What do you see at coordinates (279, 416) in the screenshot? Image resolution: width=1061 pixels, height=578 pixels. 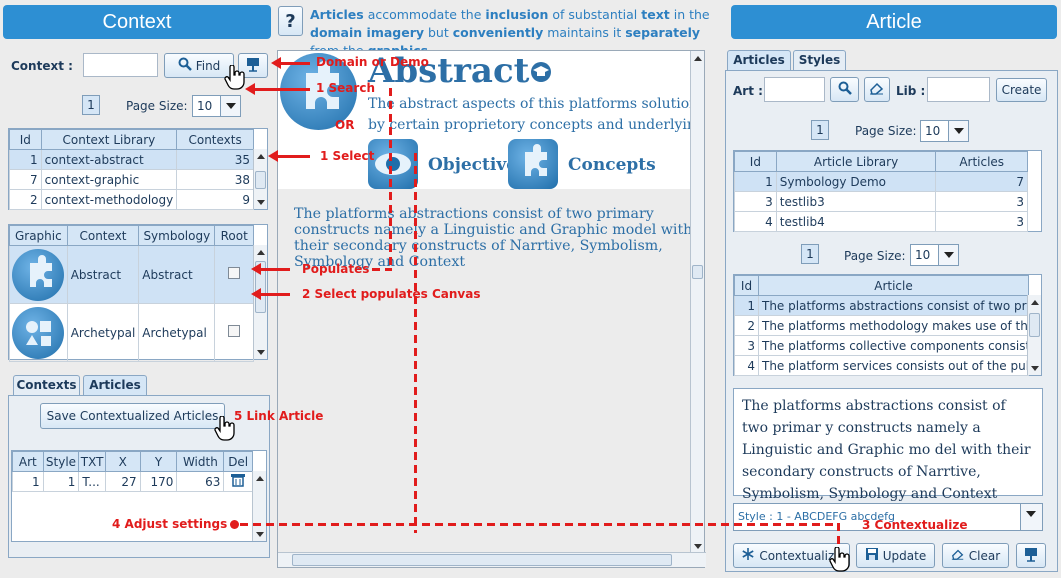 I see `annotation-link-article: 5 Link Article` at bounding box center [279, 416].